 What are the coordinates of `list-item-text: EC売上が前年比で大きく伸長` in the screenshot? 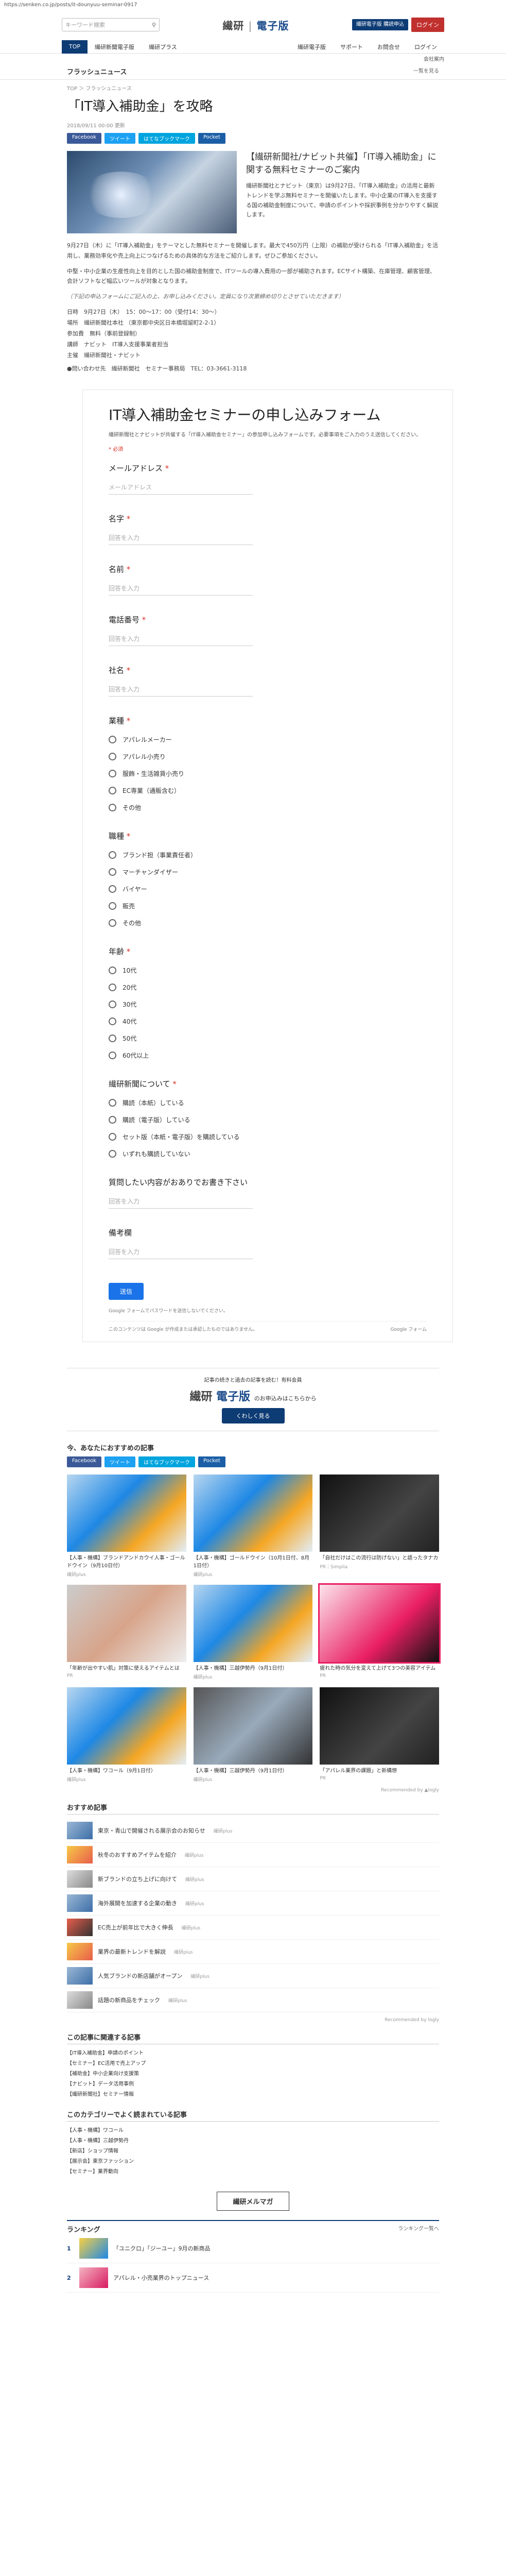 It's located at (136, 1927).